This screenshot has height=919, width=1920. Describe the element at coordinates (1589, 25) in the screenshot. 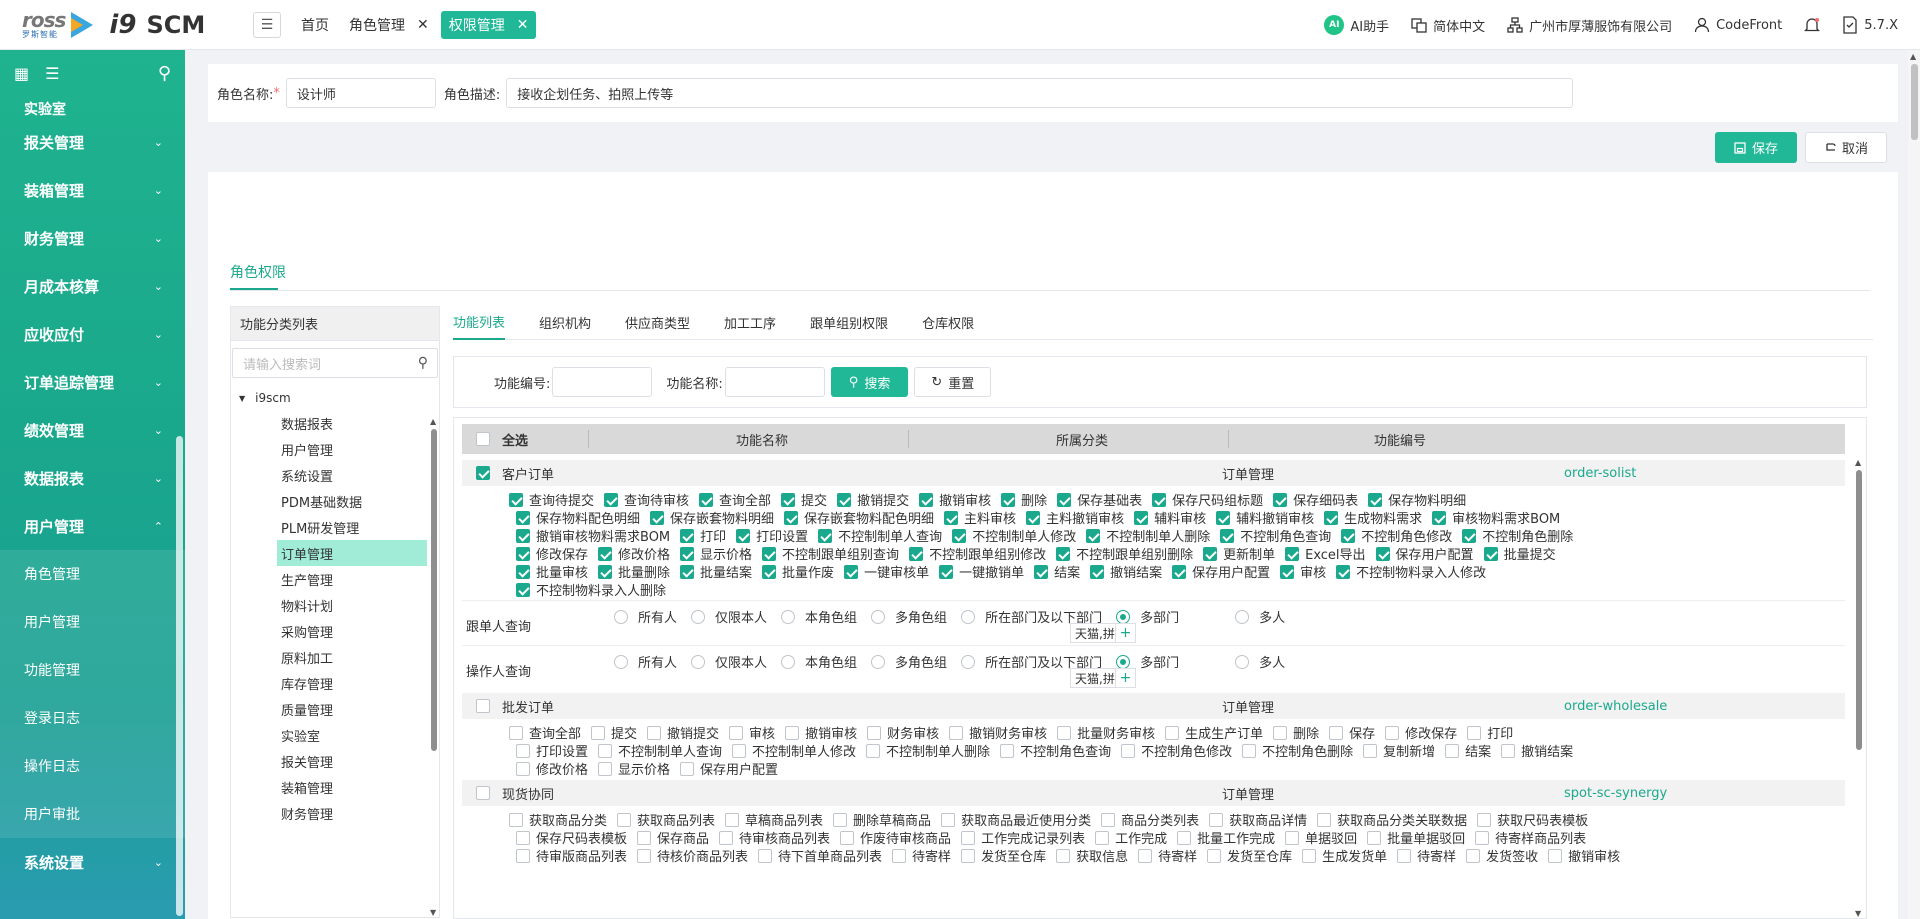

I see `company-switch: 广州市厚薄服饰有限公司` at that location.